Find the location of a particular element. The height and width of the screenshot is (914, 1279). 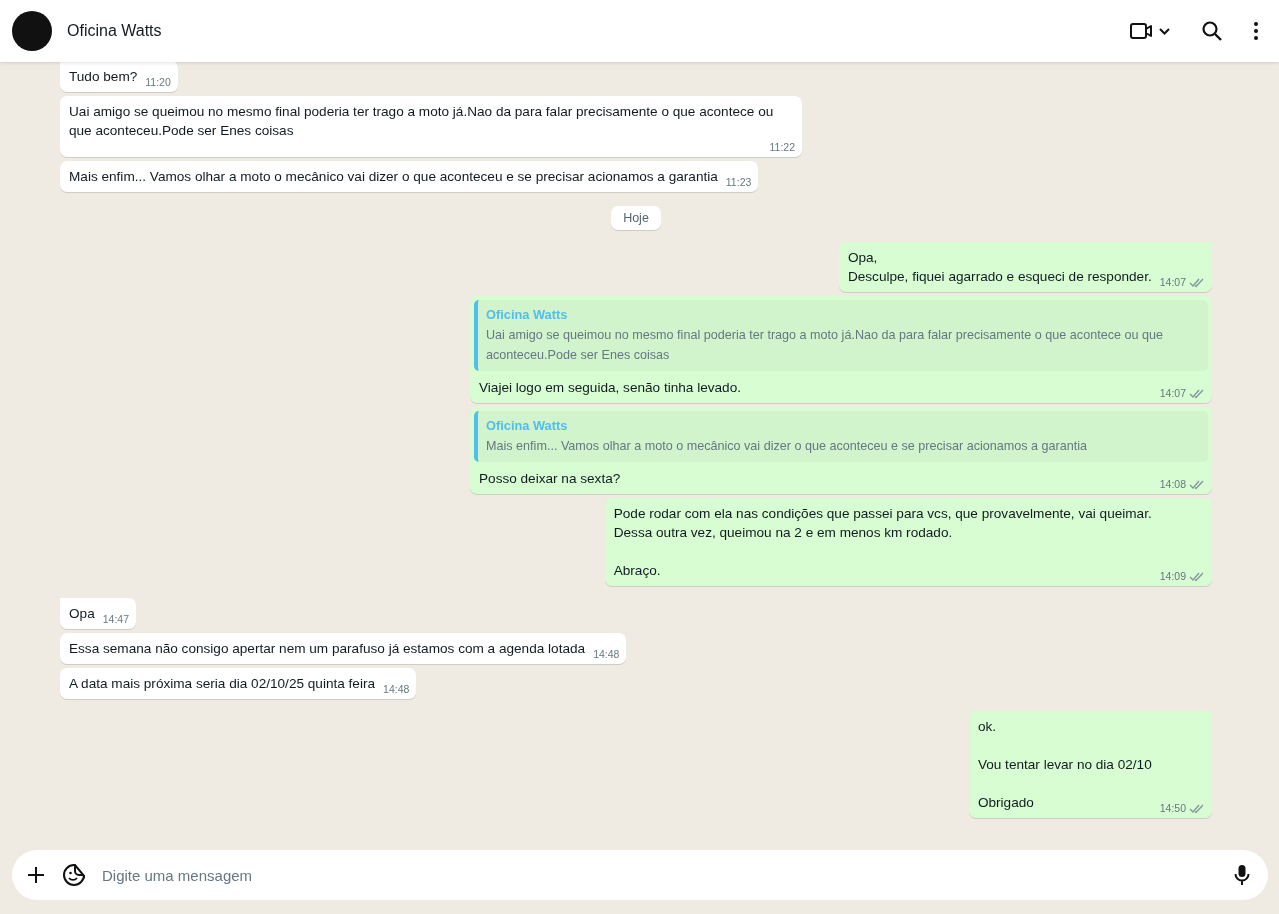

message-time: 11:22 is located at coordinates (782, 147).